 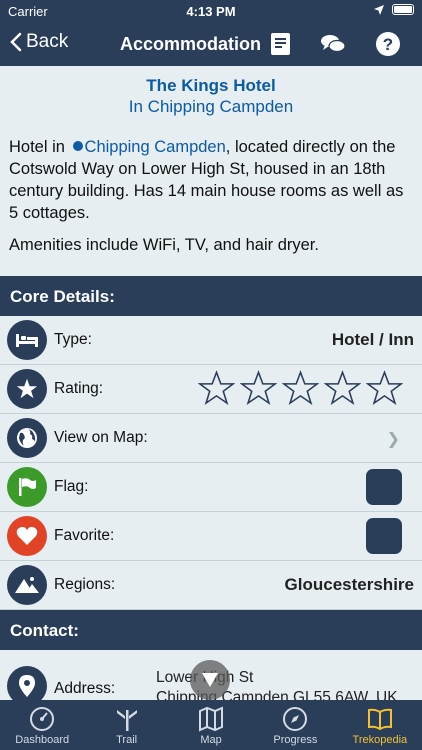 What do you see at coordinates (16, 42) in the screenshot?
I see `chevron-left-icon` at bounding box center [16, 42].